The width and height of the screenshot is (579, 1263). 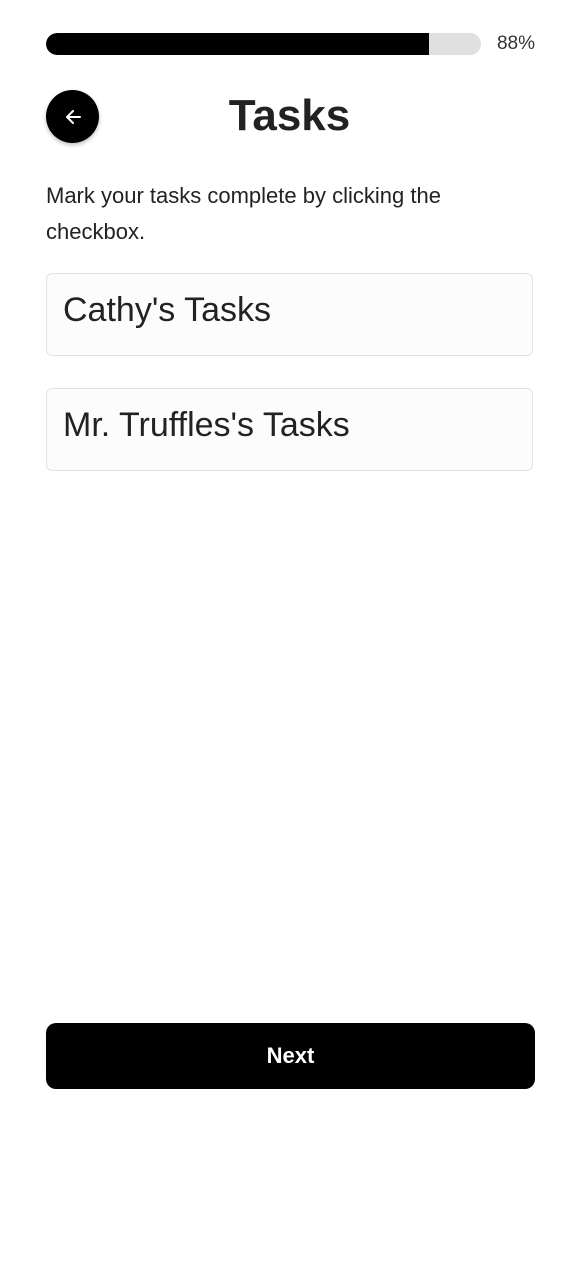 What do you see at coordinates (515, 43) in the screenshot?
I see `progress-percentage: 88%` at bounding box center [515, 43].